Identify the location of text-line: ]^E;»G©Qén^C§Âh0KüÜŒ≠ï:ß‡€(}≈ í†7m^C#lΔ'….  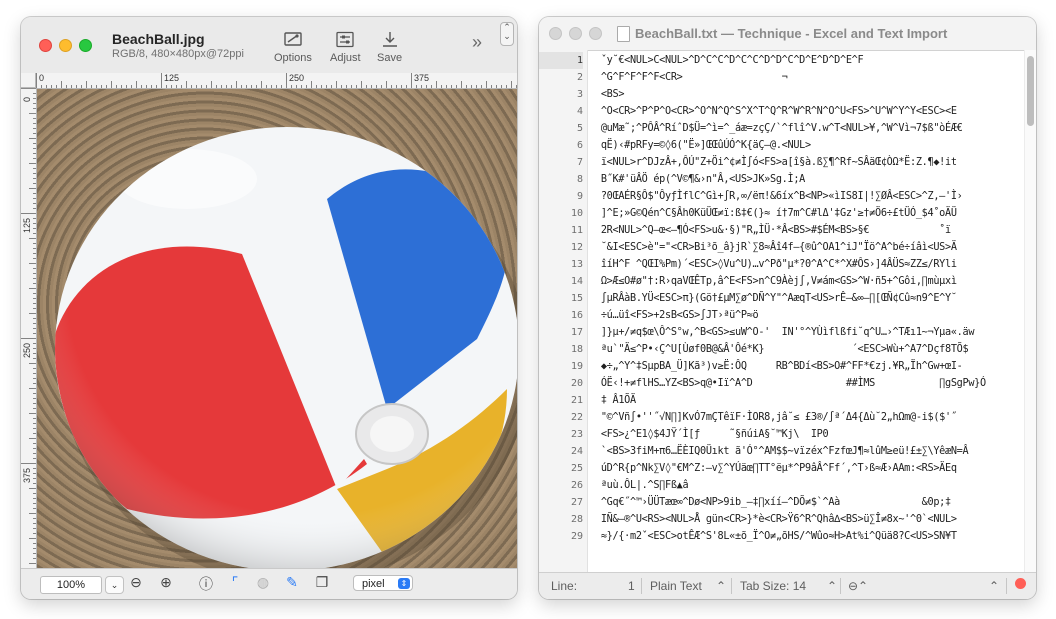
(805, 213).